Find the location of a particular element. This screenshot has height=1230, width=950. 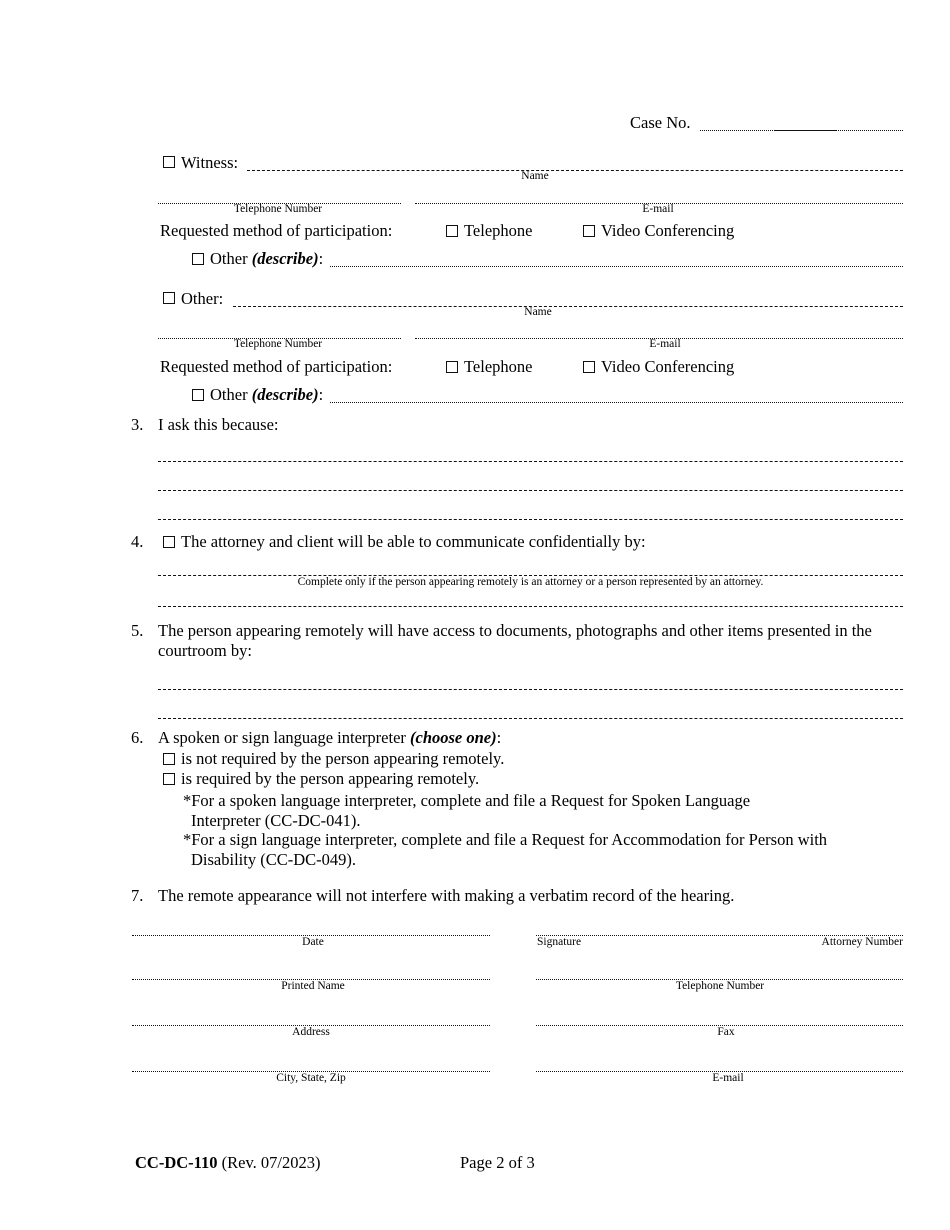

other-person-email-caption: E-mail is located at coordinates (665, 344).